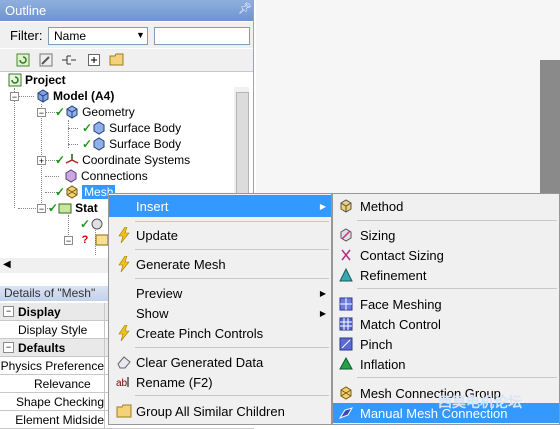  Describe the element at coordinates (72, 160) in the screenshot. I see `coordinate-systems-icon` at that location.